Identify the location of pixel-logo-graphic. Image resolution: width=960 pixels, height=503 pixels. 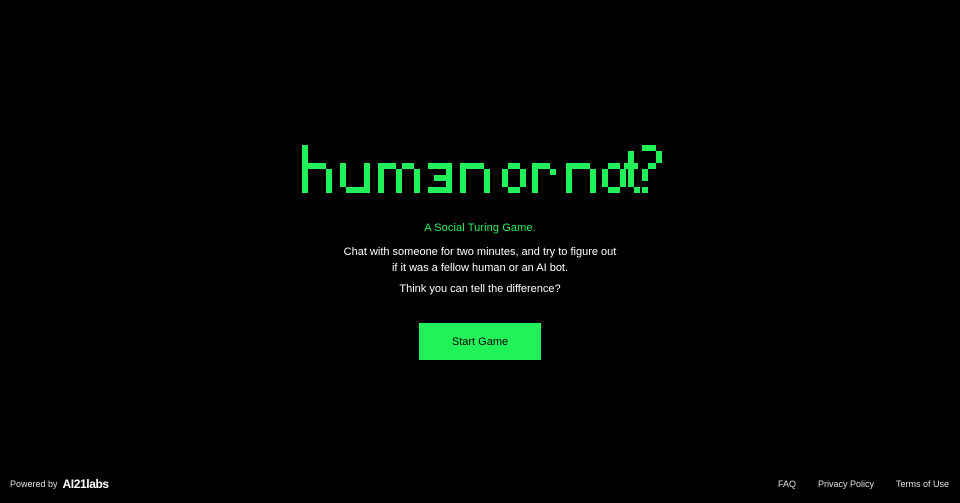
(482, 169).